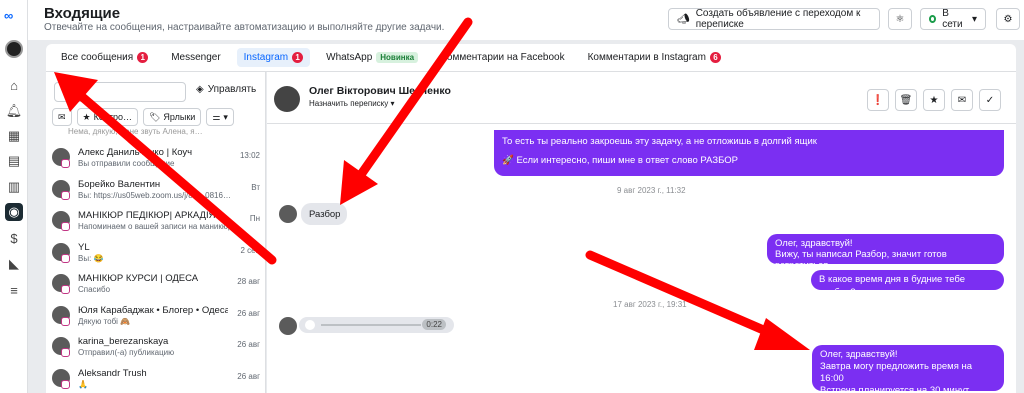  Describe the element at coordinates (172, 117) in the screenshot. I see `filter-labels-chip: 🏷︎ Ярлыки` at that location.